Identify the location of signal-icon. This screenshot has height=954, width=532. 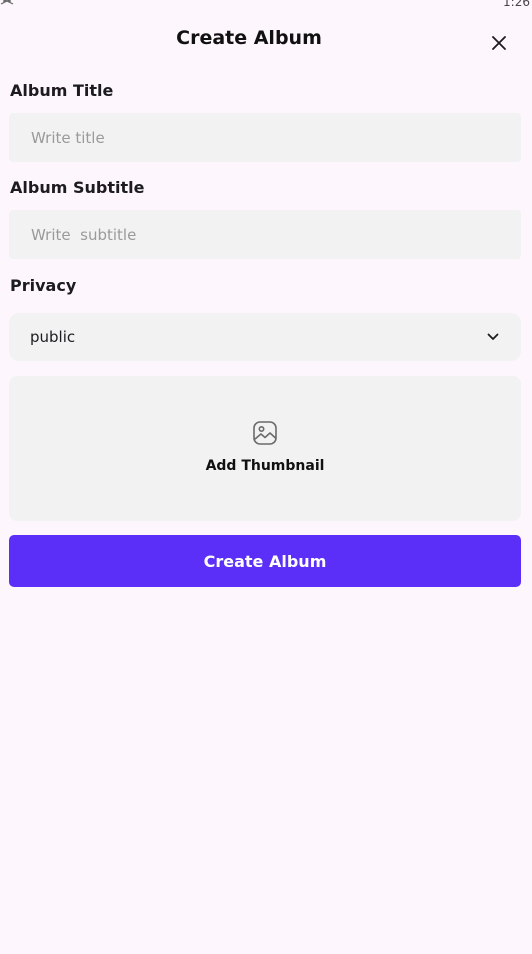
(7, 4).